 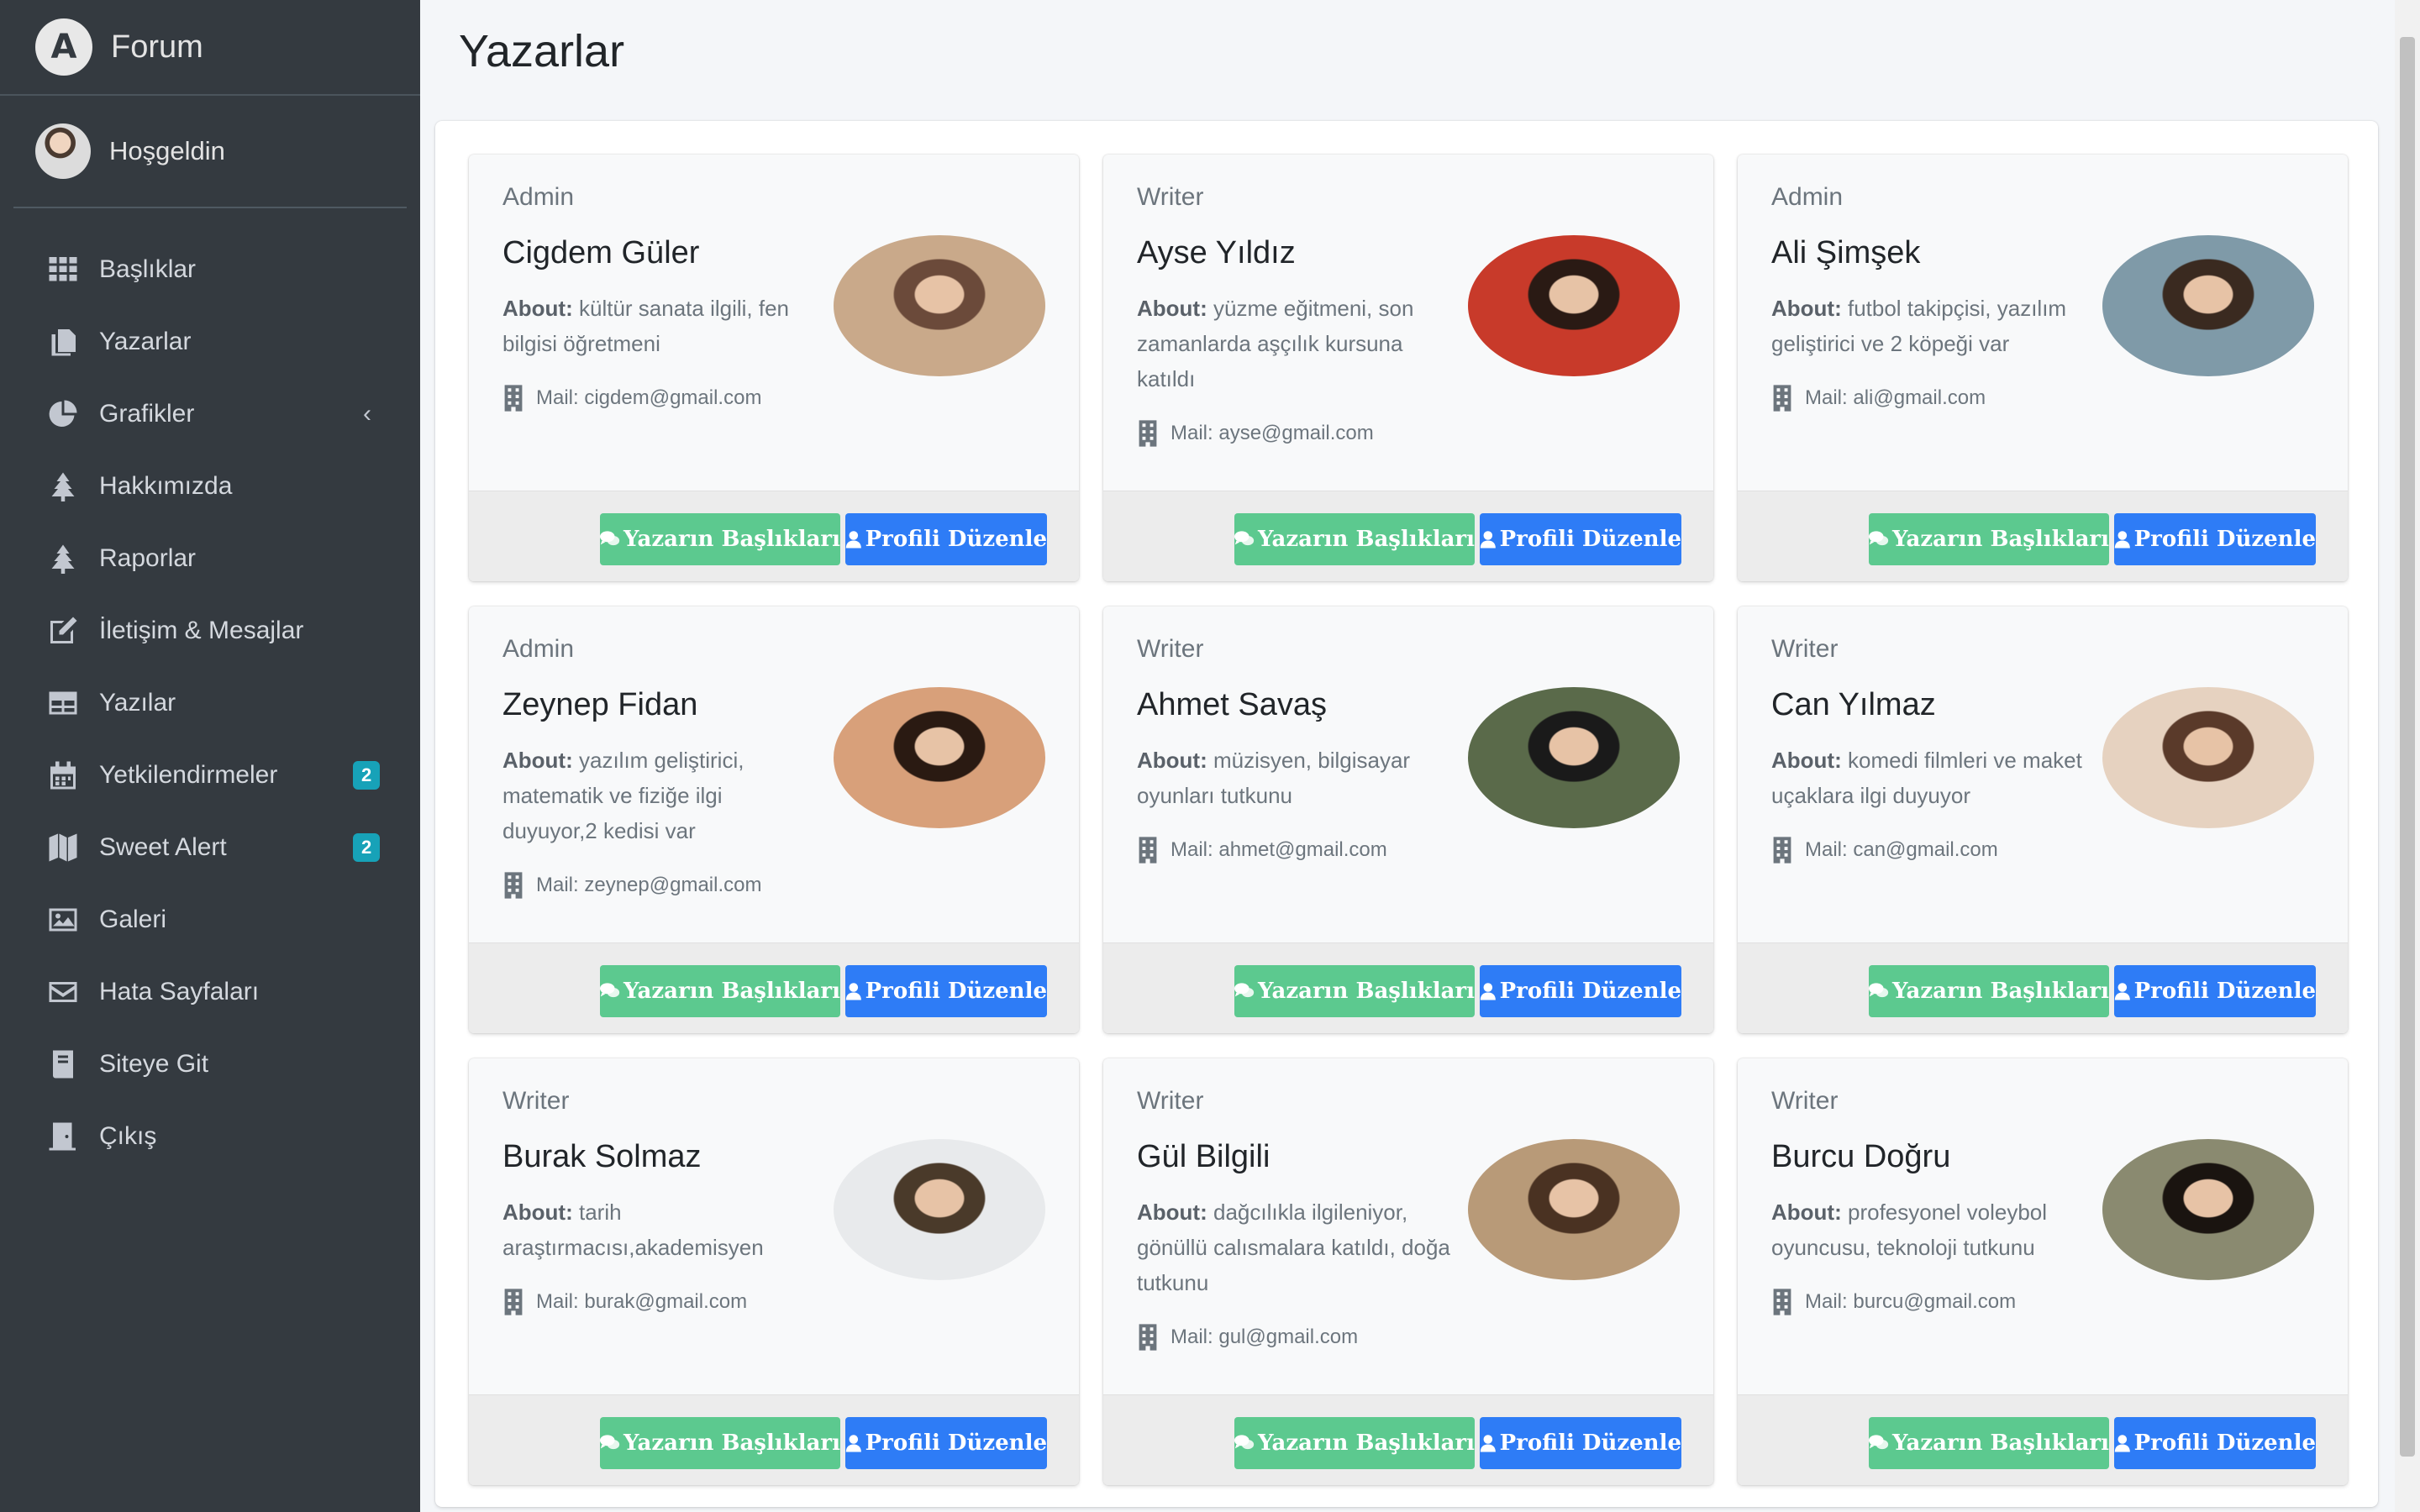 I want to click on author-mail: Mail: ayse@gmail.com, so click(x=1255, y=433).